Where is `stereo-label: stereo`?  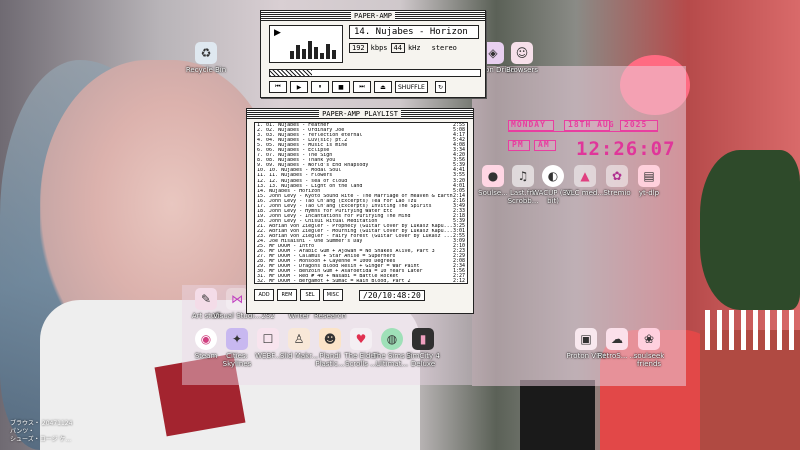 stereo-label: stereo is located at coordinates (444, 48).